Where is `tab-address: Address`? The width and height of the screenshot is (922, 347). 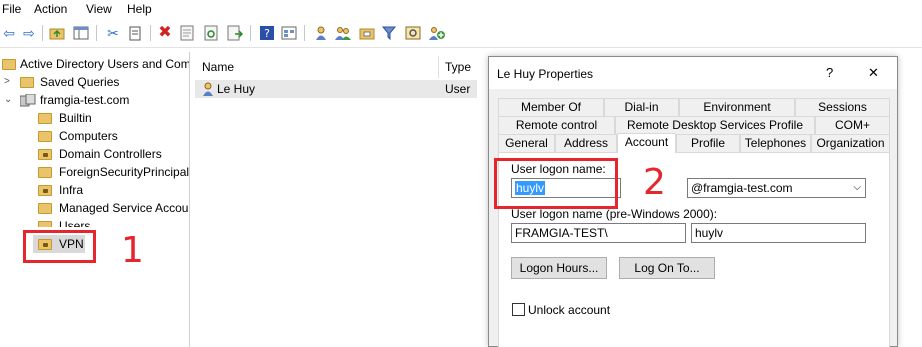 tab-address: Address is located at coordinates (586, 143).